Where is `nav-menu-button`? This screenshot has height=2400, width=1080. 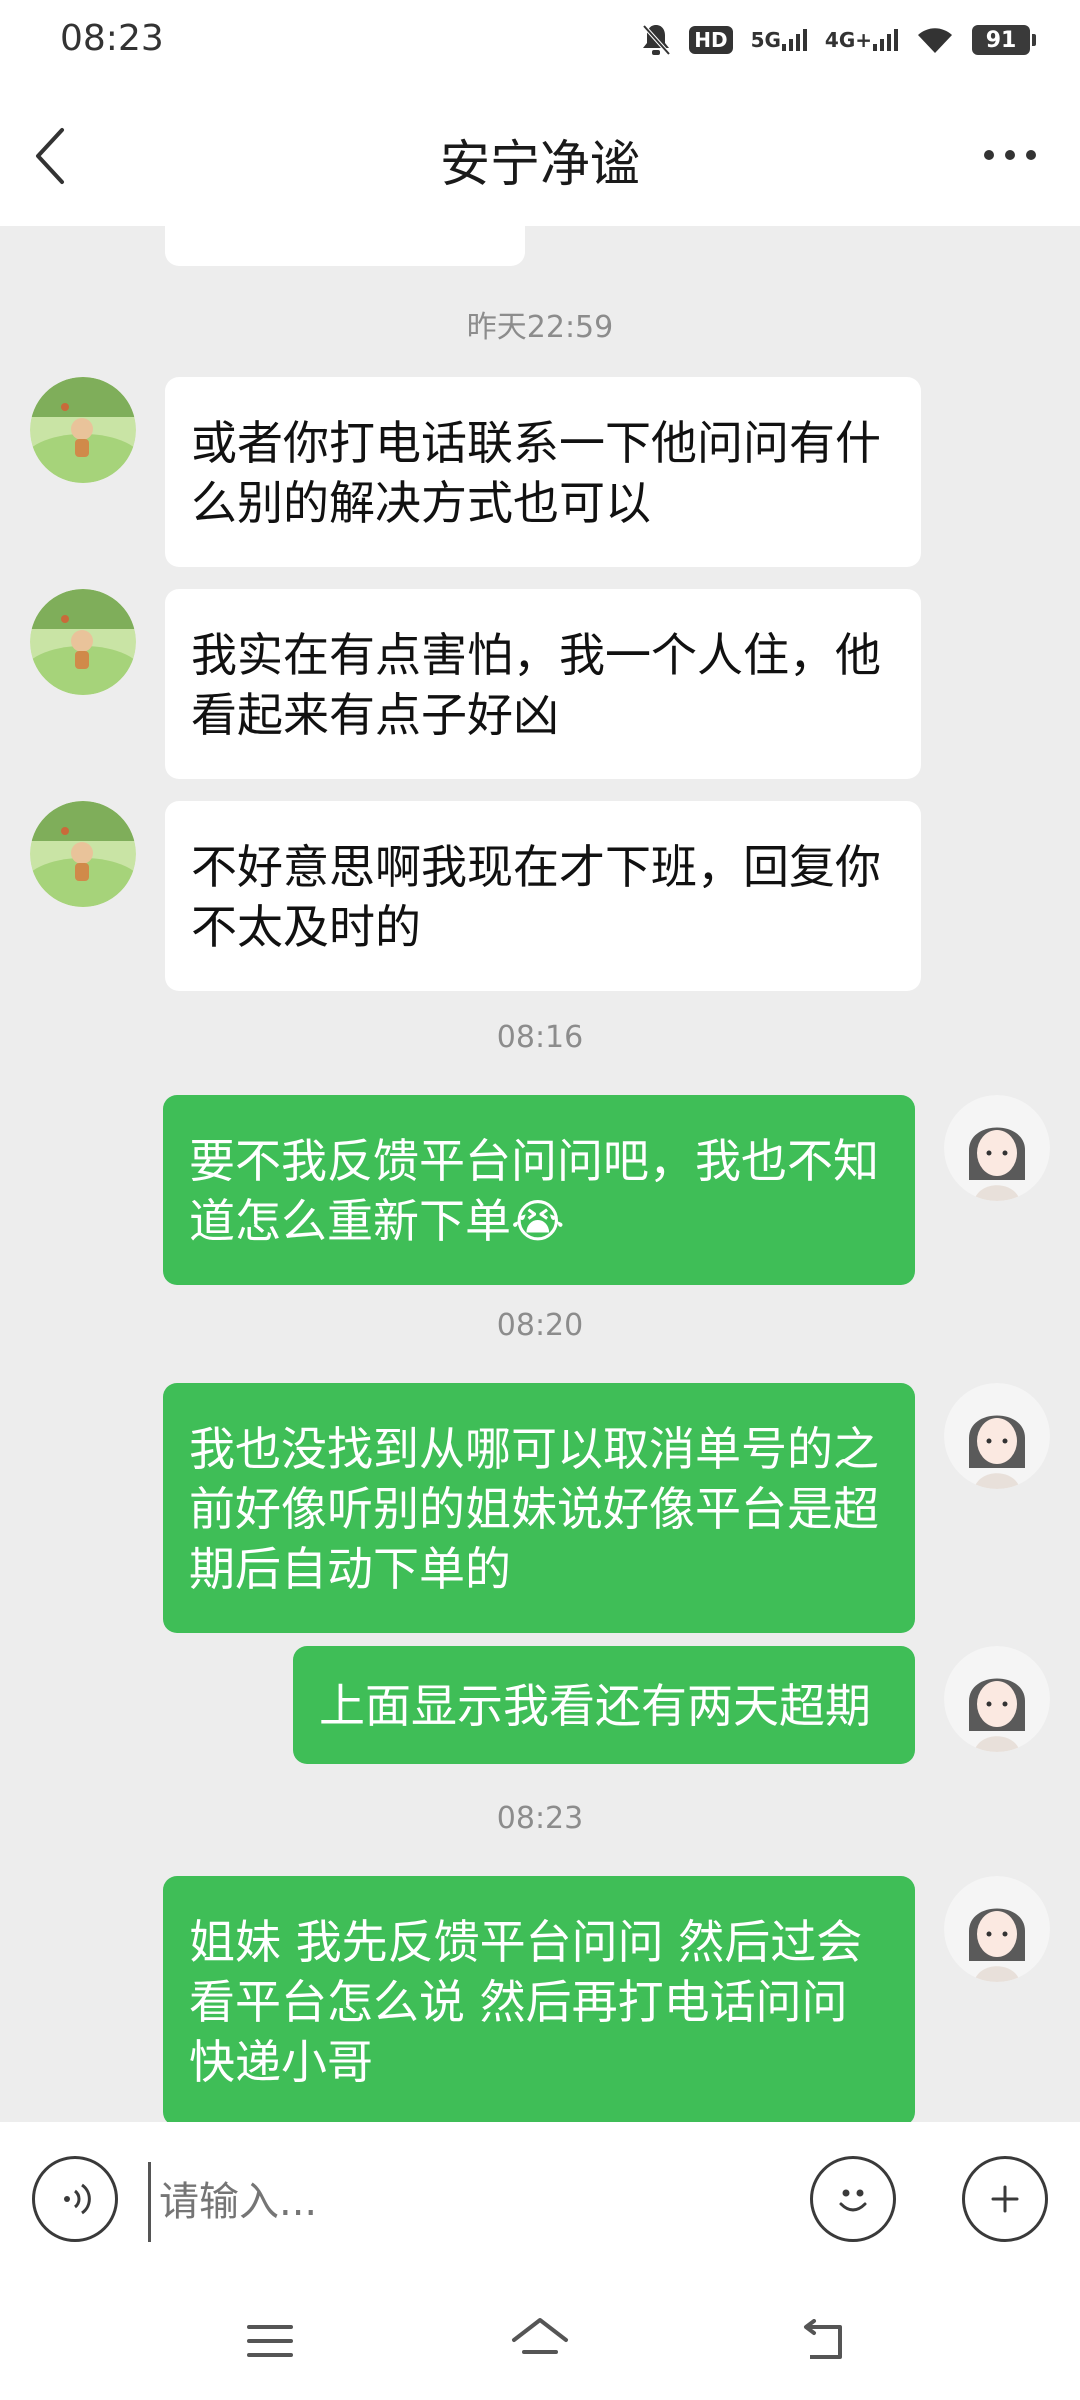 nav-menu-button is located at coordinates (270, 2341).